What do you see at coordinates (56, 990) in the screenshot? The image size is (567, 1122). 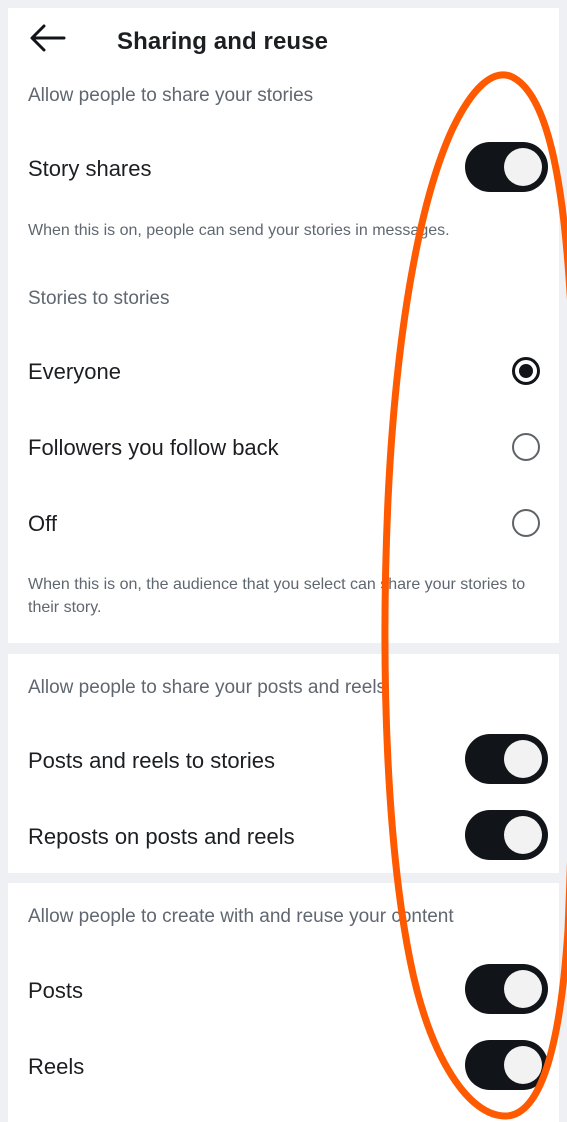 I see `posts-reuse-label: Posts` at bounding box center [56, 990].